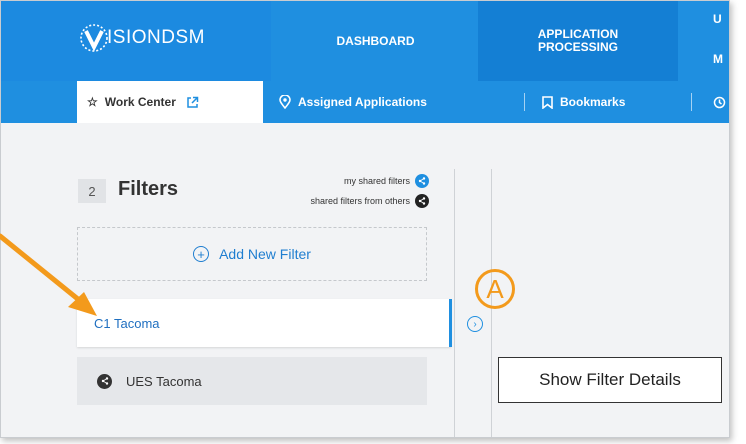  I want to click on subnav-bookmarks: Bookmarks, so click(583, 102).